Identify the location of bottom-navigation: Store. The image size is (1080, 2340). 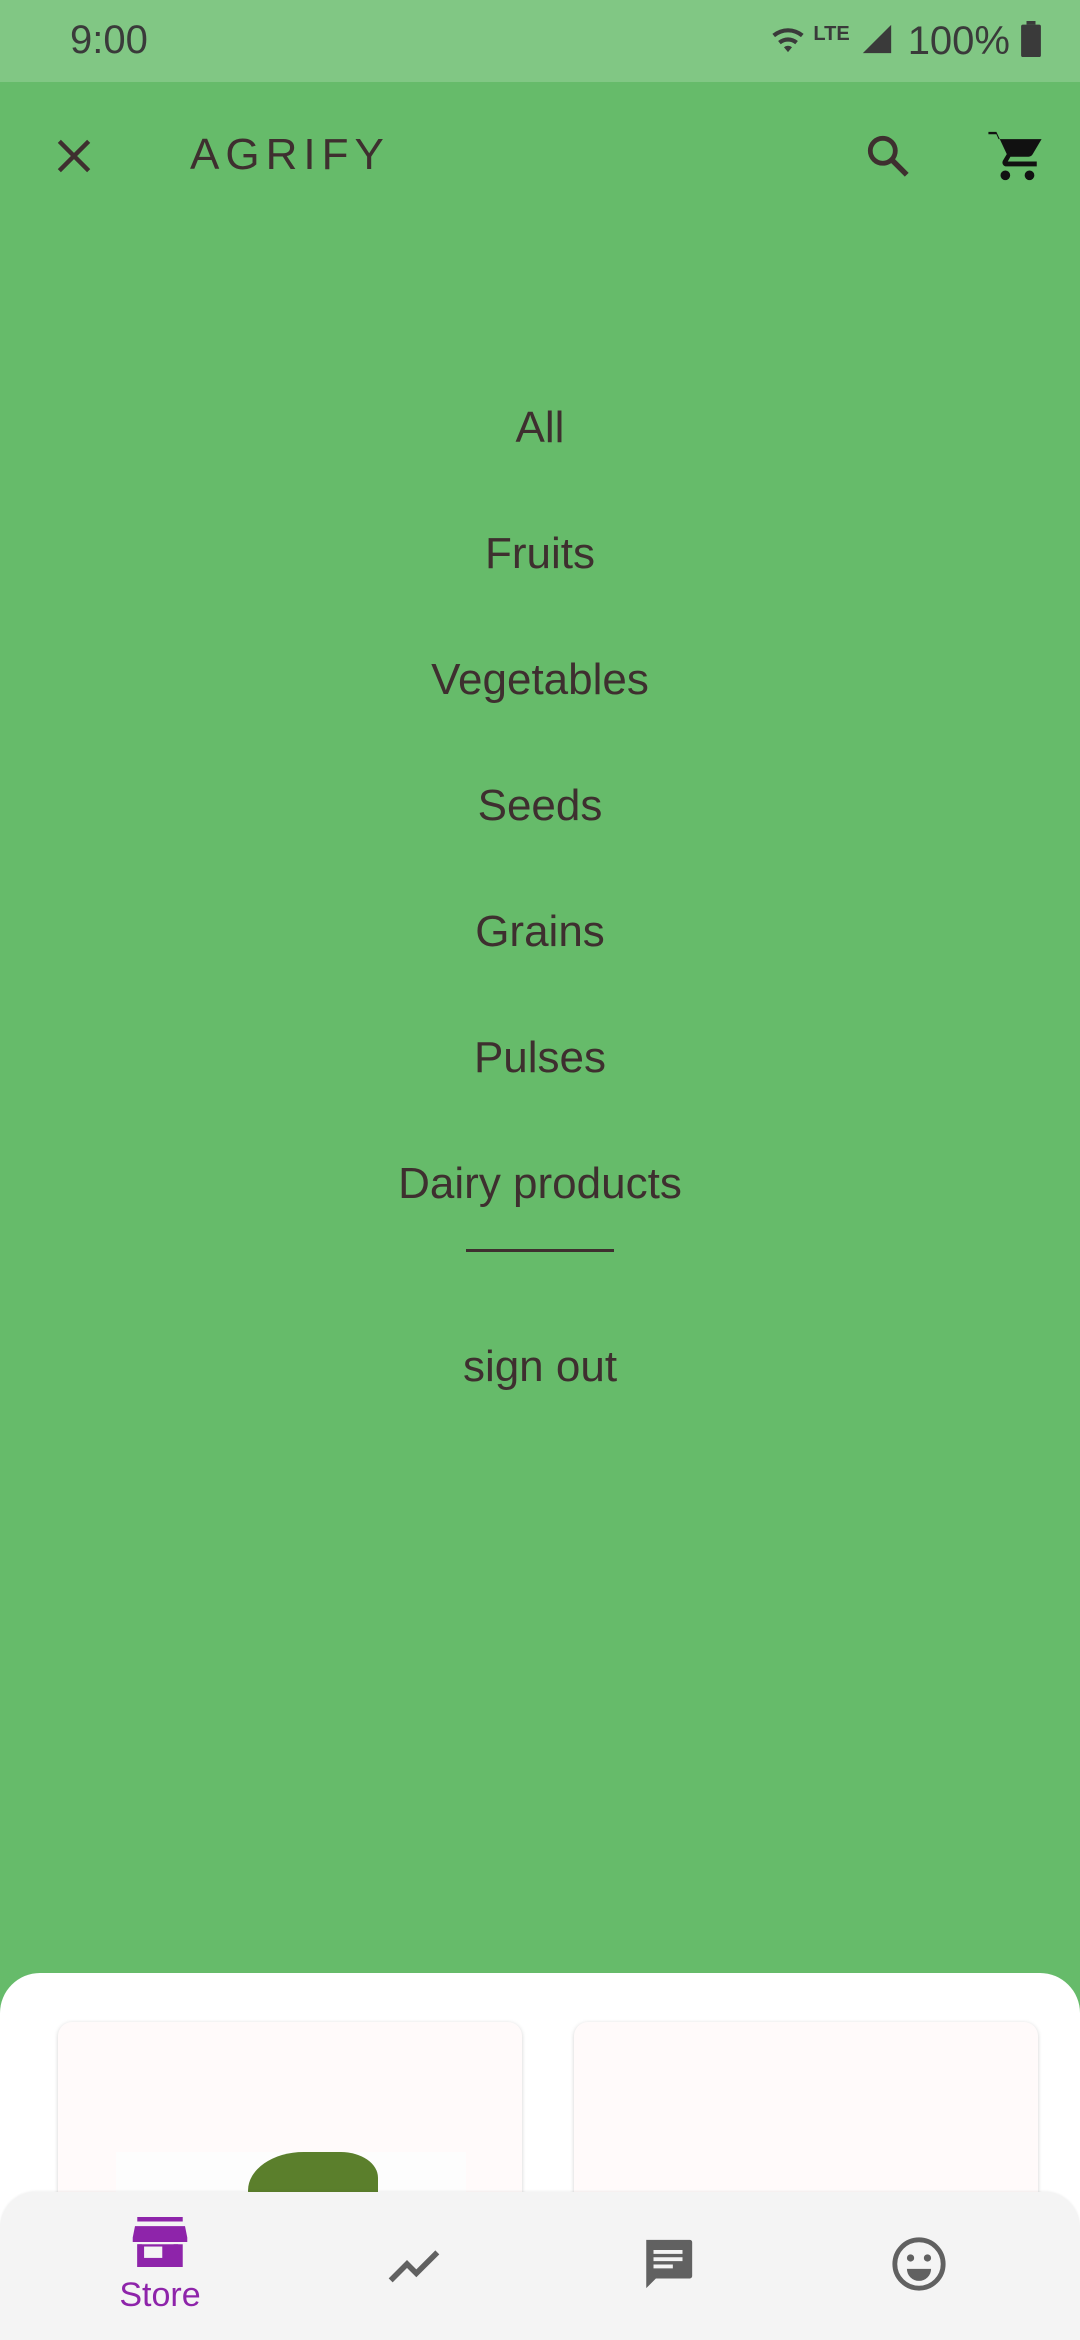
(540, 2266).